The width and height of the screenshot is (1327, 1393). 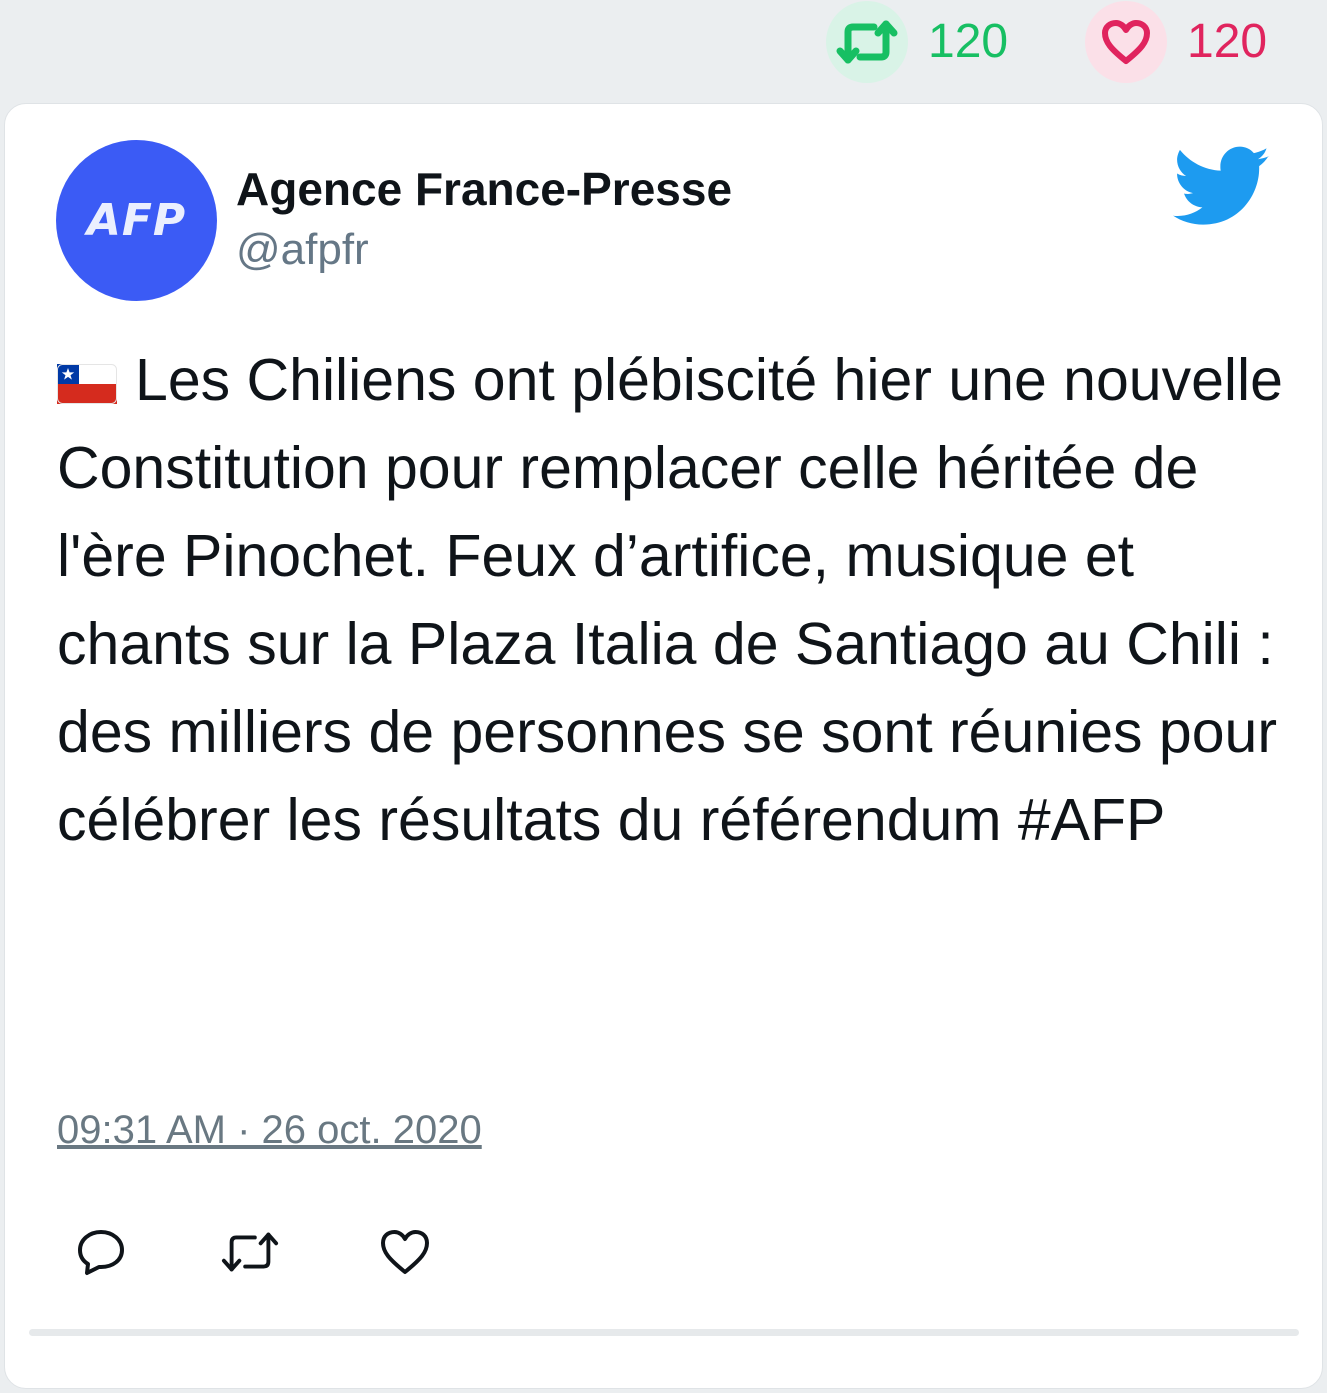 What do you see at coordinates (664, 1332) in the screenshot?
I see `card-divider` at bounding box center [664, 1332].